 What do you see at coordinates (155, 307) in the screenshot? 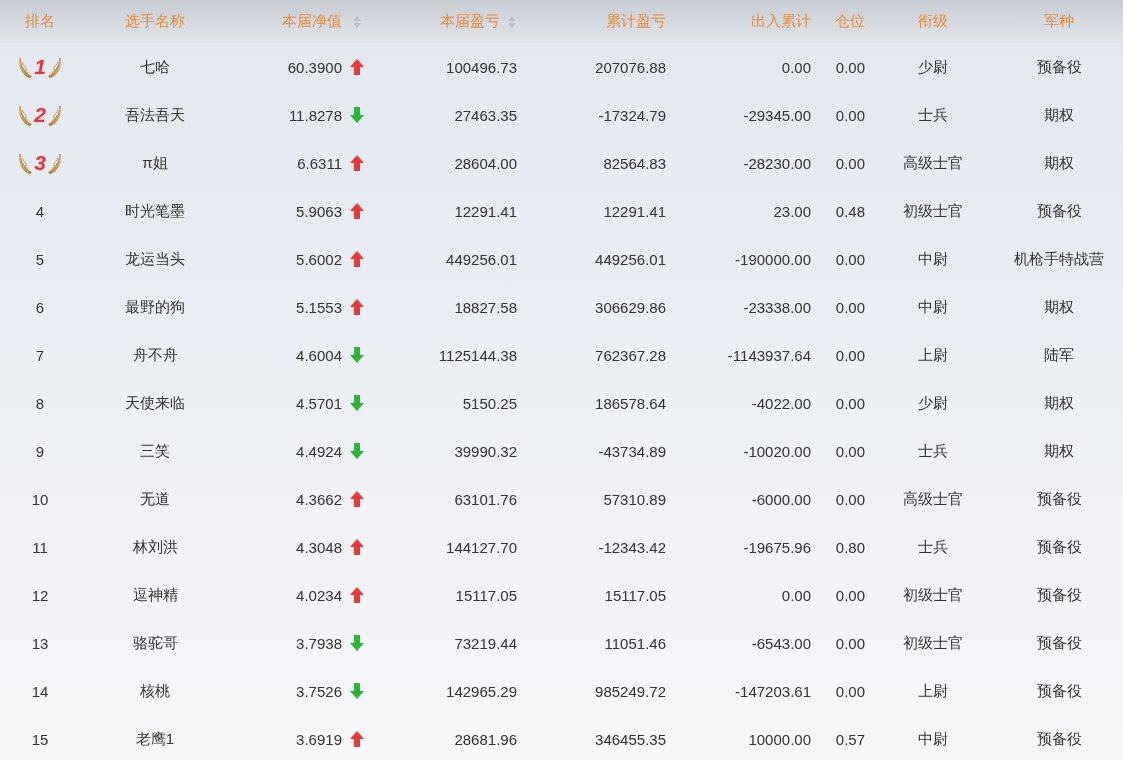
I see `player-name: 最野的狗` at bounding box center [155, 307].